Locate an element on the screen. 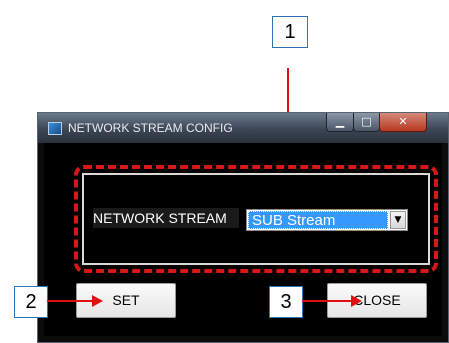  callout-2: 2 is located at coordinates (31, 302).